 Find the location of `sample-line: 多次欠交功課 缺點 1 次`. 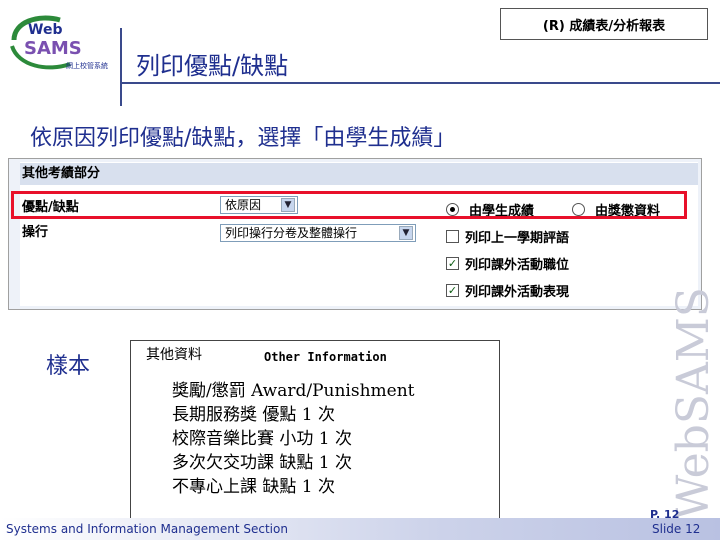

sample-line: 多次欠交功課 缺點 1 次 is located at coordinates (262, 463).